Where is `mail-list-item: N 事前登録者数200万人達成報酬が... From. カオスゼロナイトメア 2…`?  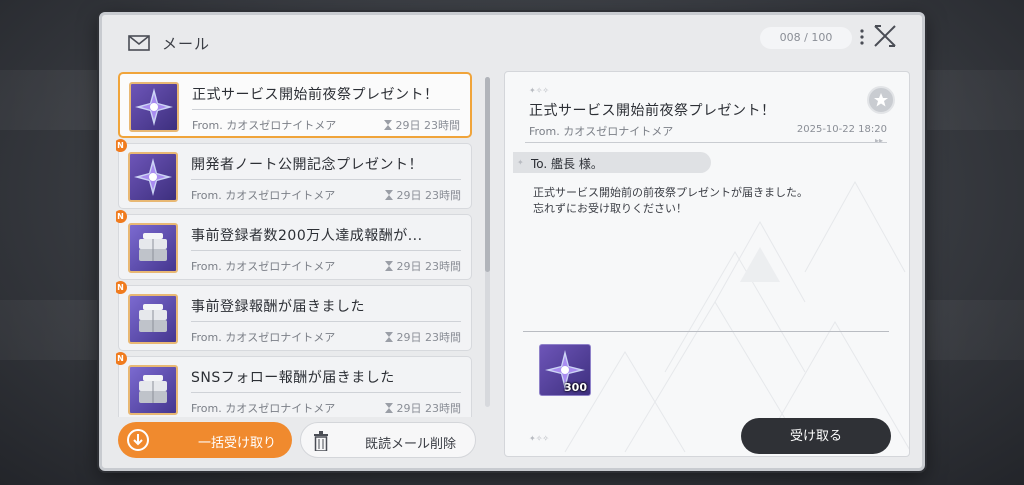 mail-list-item: N 事前登録者数200万人達成報酬が... From. カオスゼロナイトメア 2… is located at coordinates (294, 245).